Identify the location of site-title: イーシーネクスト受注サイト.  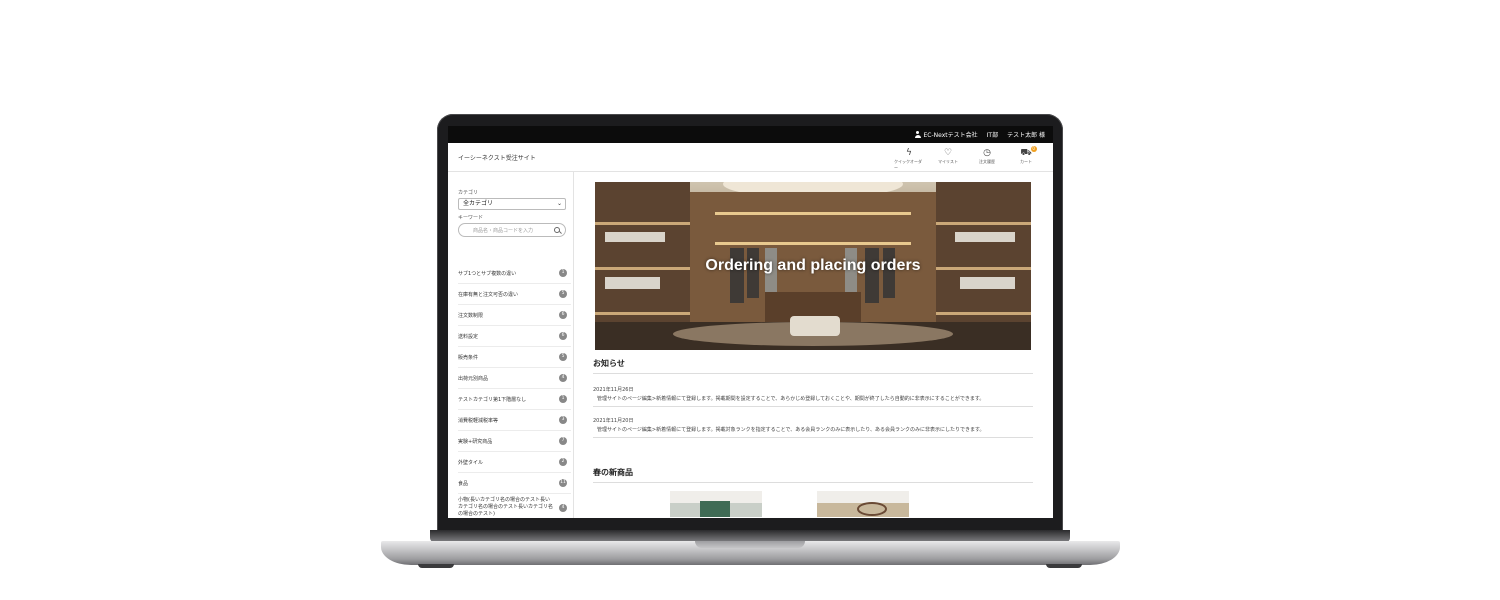
(497, 157).